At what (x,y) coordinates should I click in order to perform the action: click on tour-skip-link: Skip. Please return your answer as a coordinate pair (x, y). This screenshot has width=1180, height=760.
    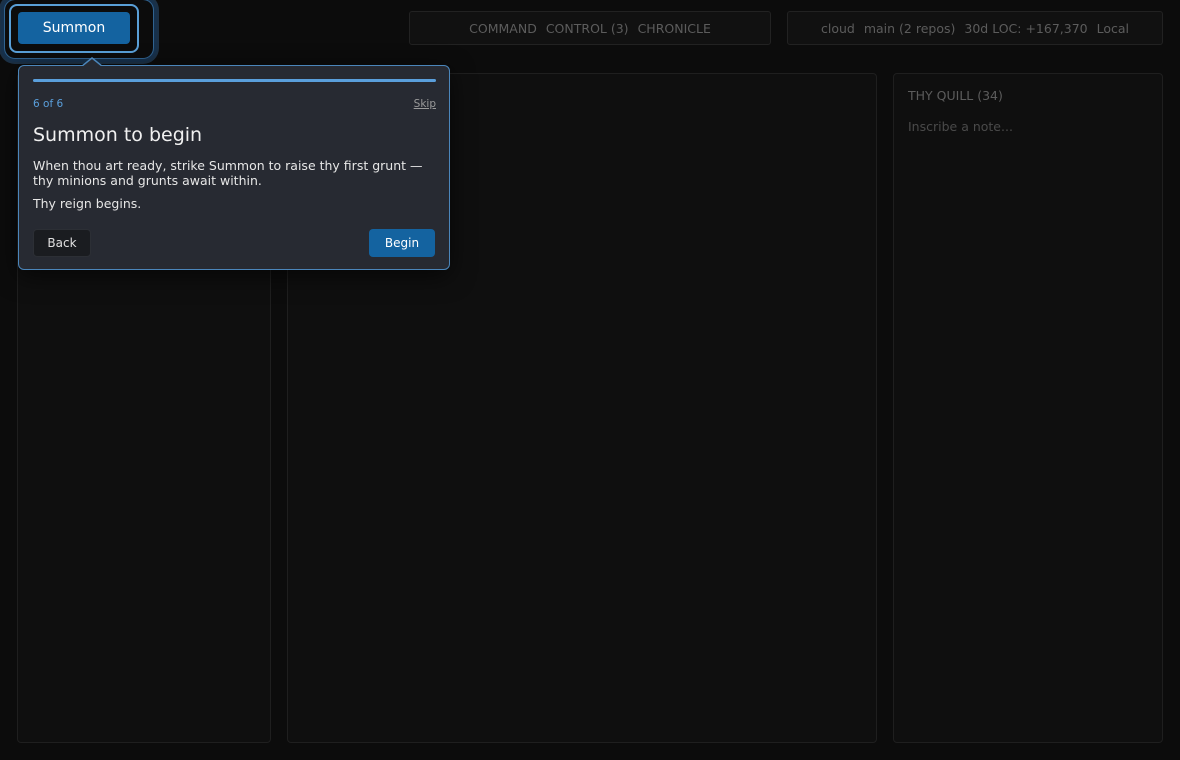
    Looking at the image, I should click on (425, 104).